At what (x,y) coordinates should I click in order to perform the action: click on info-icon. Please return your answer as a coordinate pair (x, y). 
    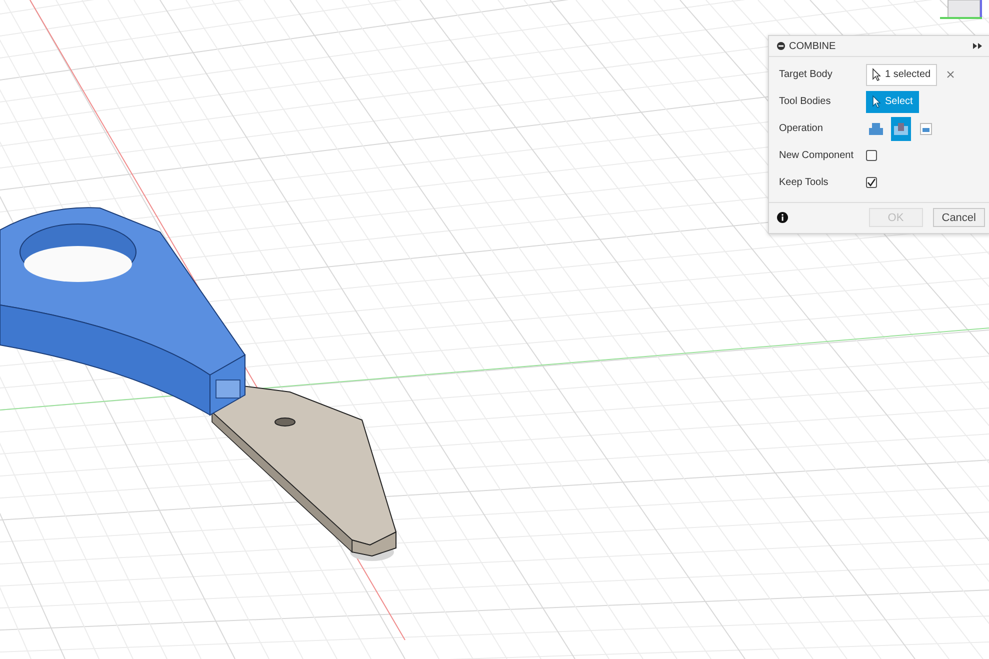
    Looking at the image, I should click on (782, 217).